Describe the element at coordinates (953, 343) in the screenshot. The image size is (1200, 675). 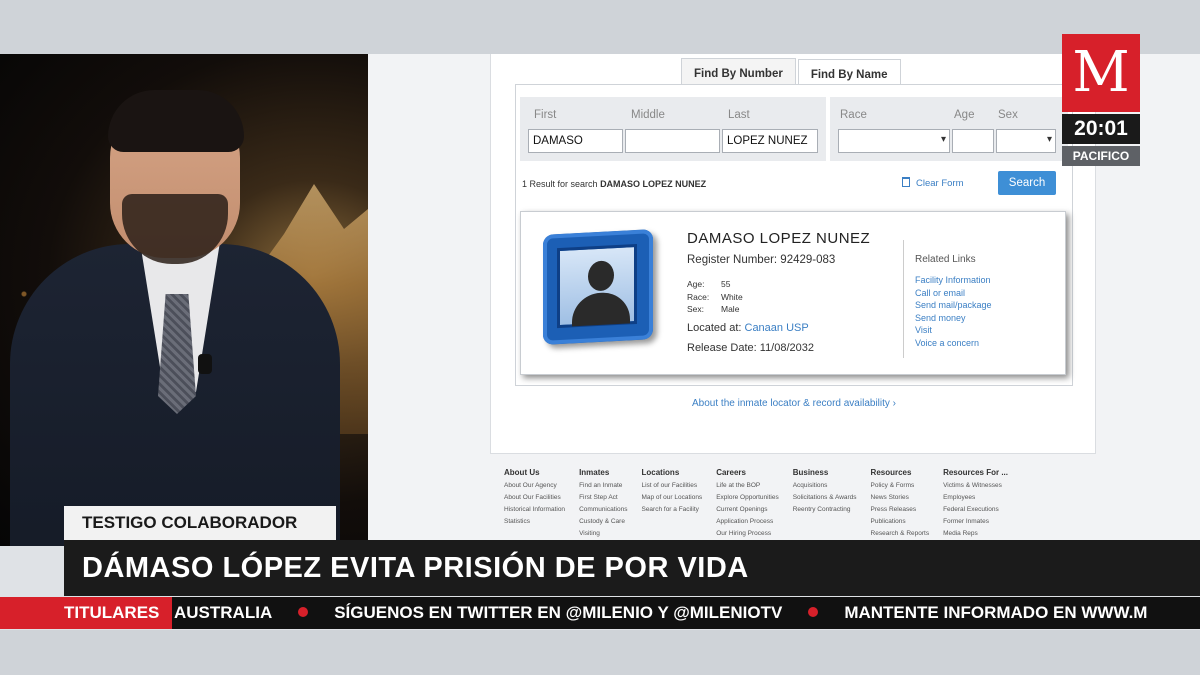
I see `related-link-voice-concern: Voice a concern` at that location.